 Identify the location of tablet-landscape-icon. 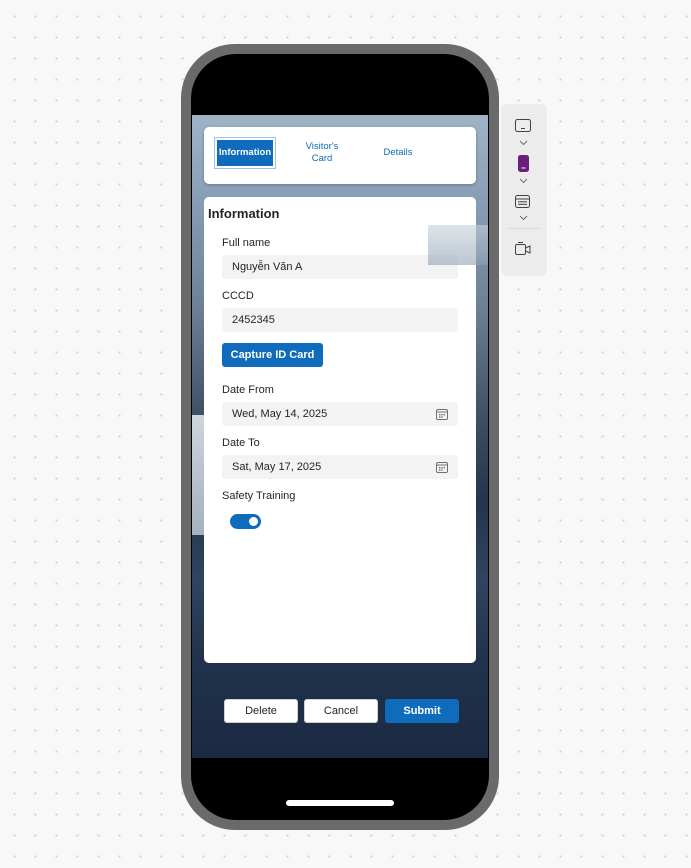
(523, 126).